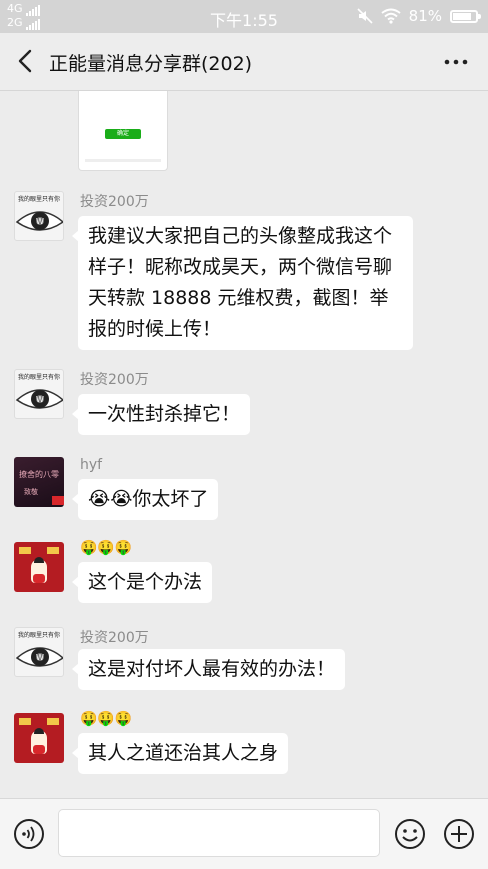 Image resolution: width=488 pixels, height=869 pixels. I want to click on avatar-caption: 撩舍的八零, so click(39, 474).